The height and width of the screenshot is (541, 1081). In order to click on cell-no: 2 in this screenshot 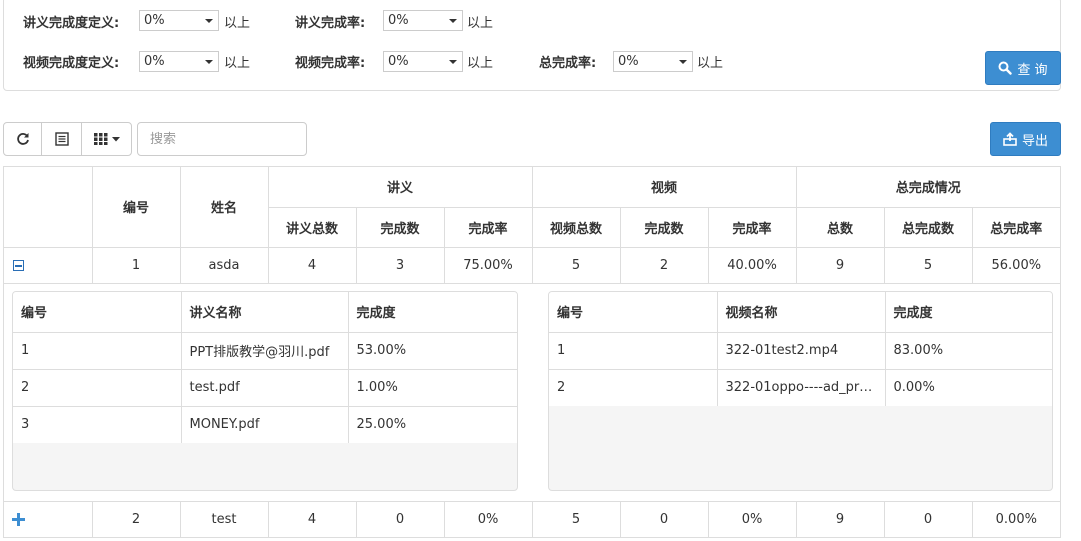, I will do `click(136, 518)`.